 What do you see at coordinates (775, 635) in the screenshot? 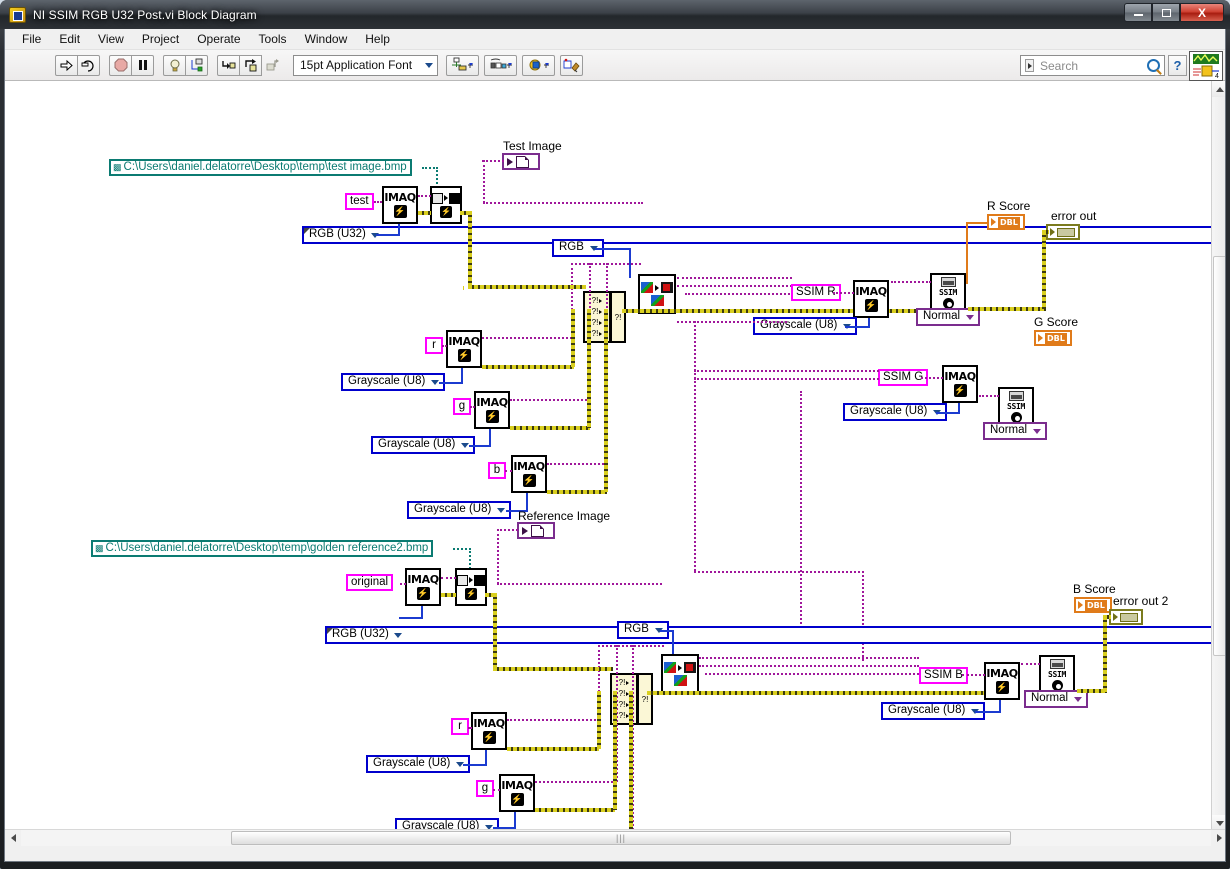
I see `enum-image-type-bottom: RGB (U32)` at bounding box center [775, 635].